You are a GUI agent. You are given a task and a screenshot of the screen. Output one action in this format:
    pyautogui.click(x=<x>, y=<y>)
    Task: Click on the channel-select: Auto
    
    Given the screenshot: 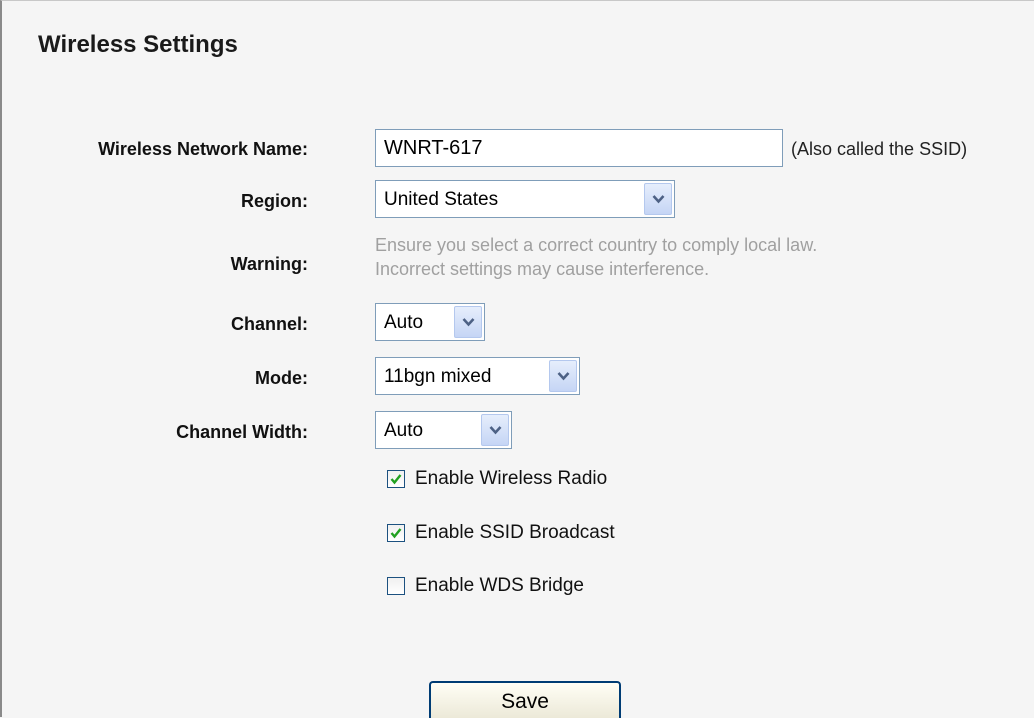 What is the action you would take?
    pyautogui.click(x=430, y=322)
    